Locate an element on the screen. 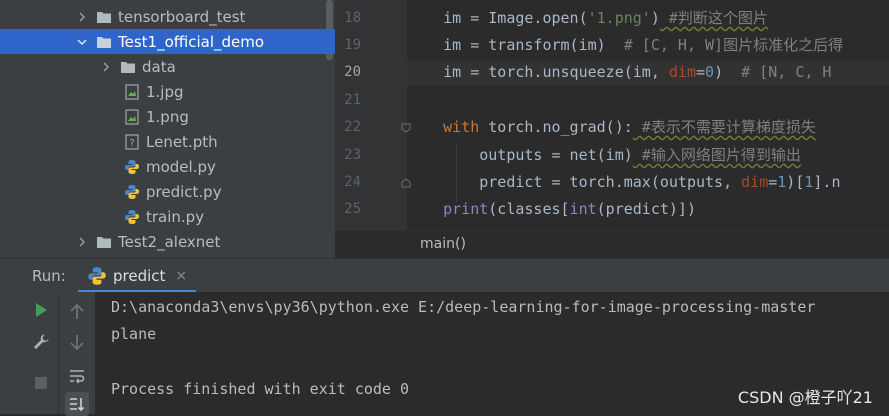  tree-item-label: Test2_alexnet is located at coordinates (169, 241).